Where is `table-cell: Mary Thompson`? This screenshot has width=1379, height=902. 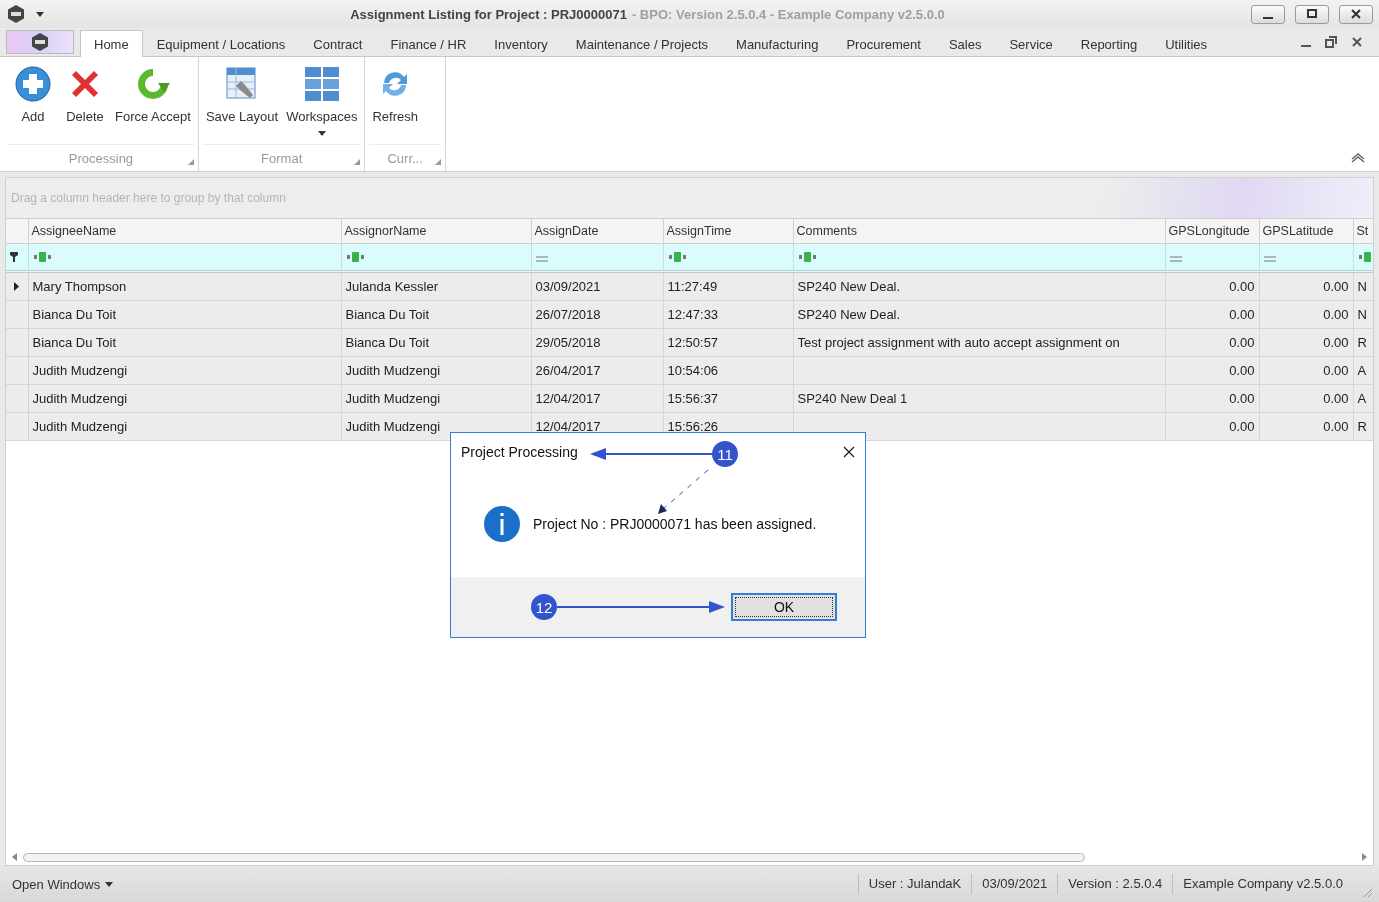 table-cell: Mary Thompson is located at coordinates (184, 286).